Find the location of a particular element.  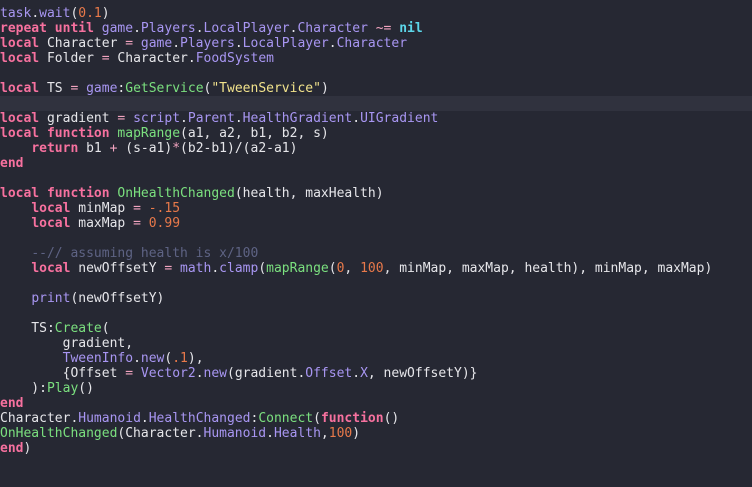

string-token: "TweenService" is located at coordinates (266, 88).